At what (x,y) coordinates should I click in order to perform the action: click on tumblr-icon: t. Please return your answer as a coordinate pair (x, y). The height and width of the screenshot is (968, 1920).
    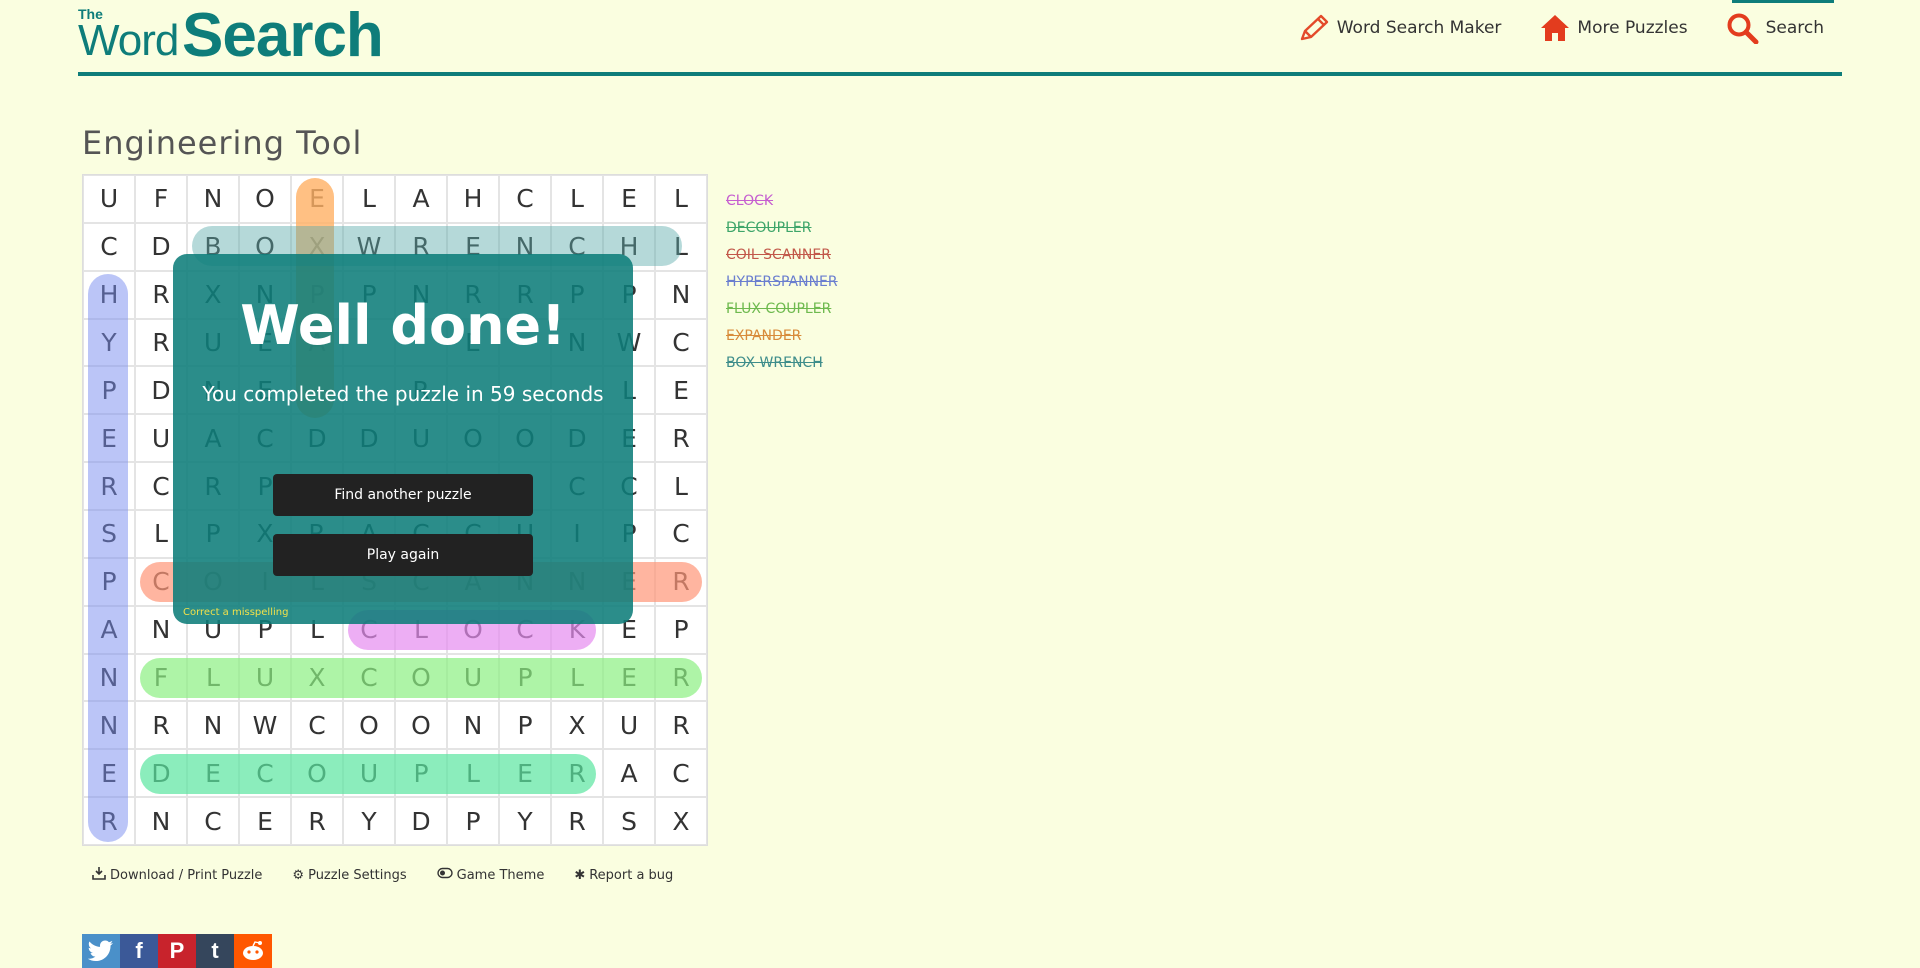
    Looking at the image, I should click on (215, 951).